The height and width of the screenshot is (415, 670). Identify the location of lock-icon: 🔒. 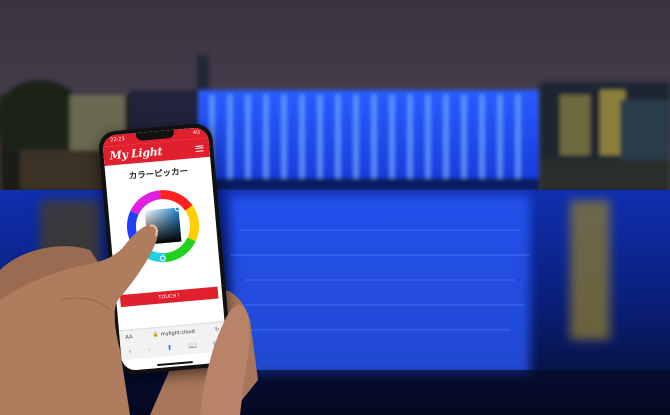
(156, 334).